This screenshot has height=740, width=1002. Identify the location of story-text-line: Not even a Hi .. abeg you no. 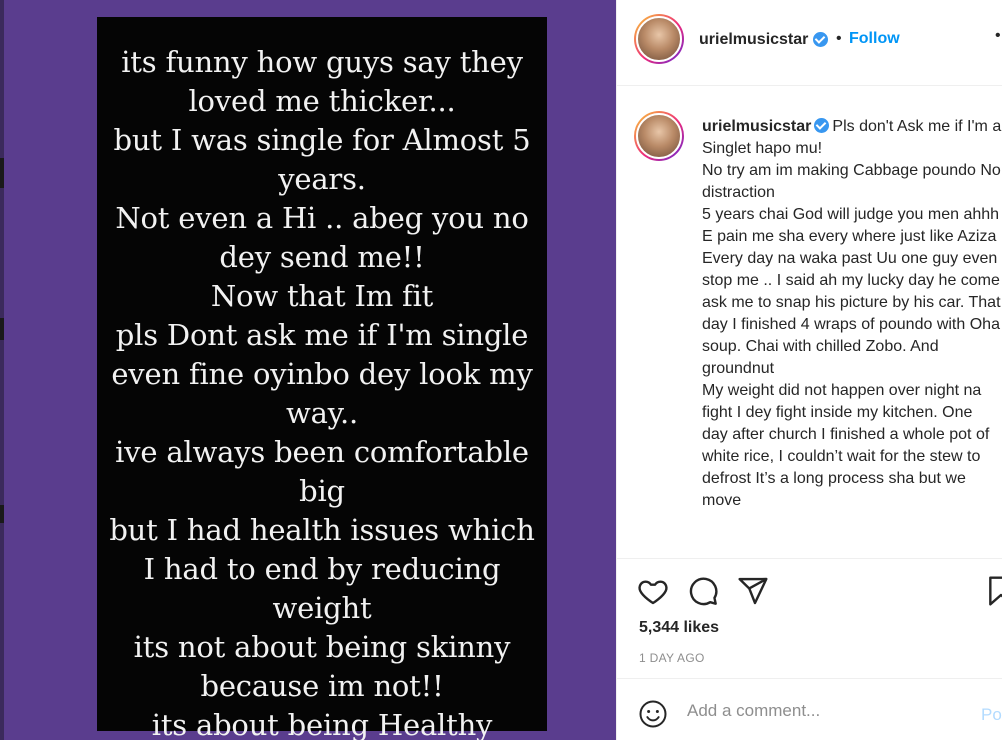
(322, 218).